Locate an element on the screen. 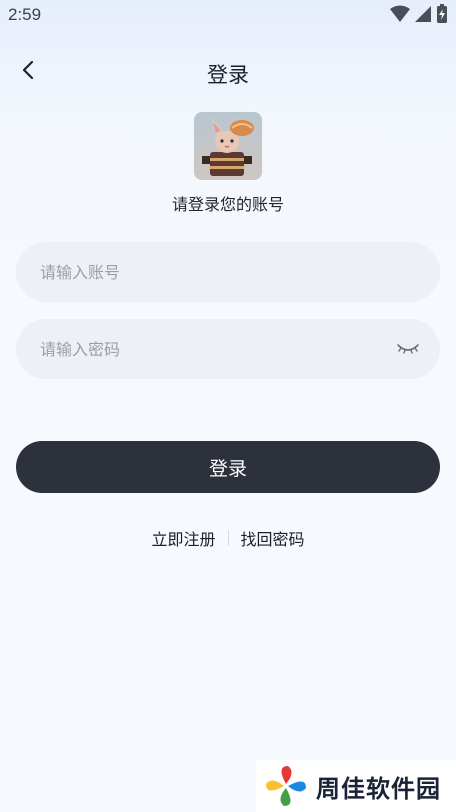  page-title: 登录 is located at coordinates (228, 75).